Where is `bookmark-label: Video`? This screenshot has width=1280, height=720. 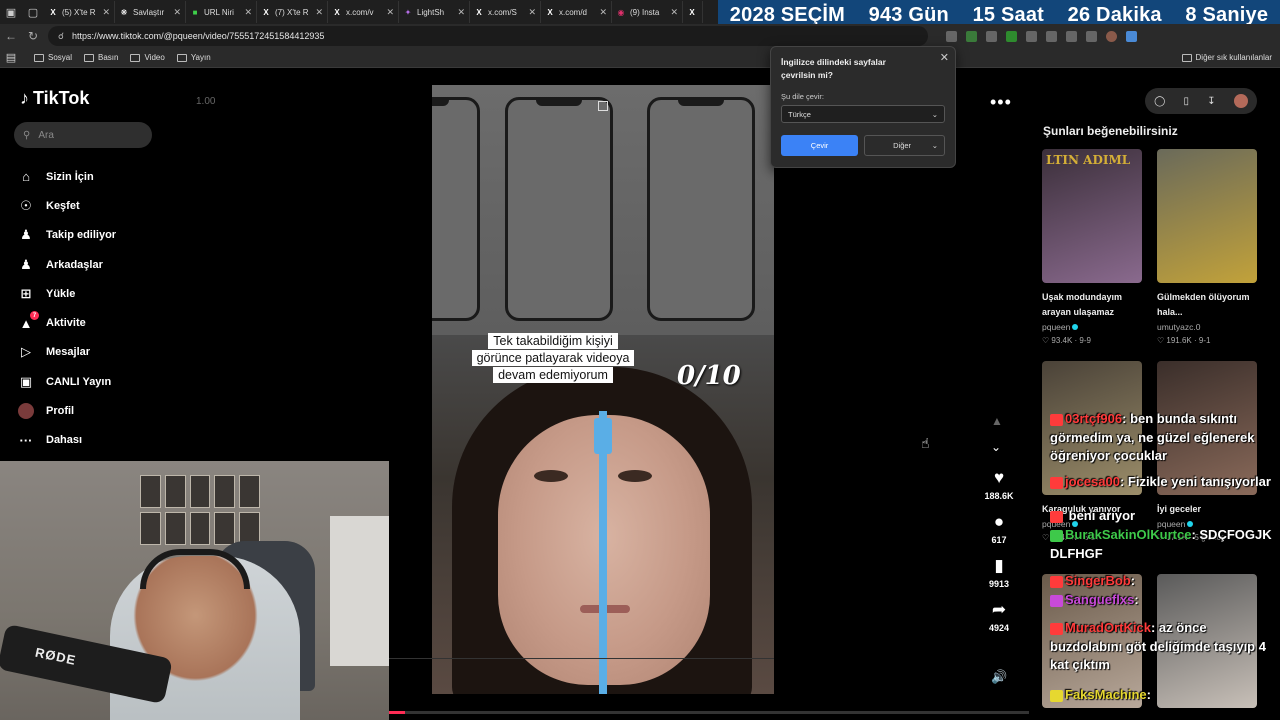 bookmark-label: Video is located at coordinates (154, 57).